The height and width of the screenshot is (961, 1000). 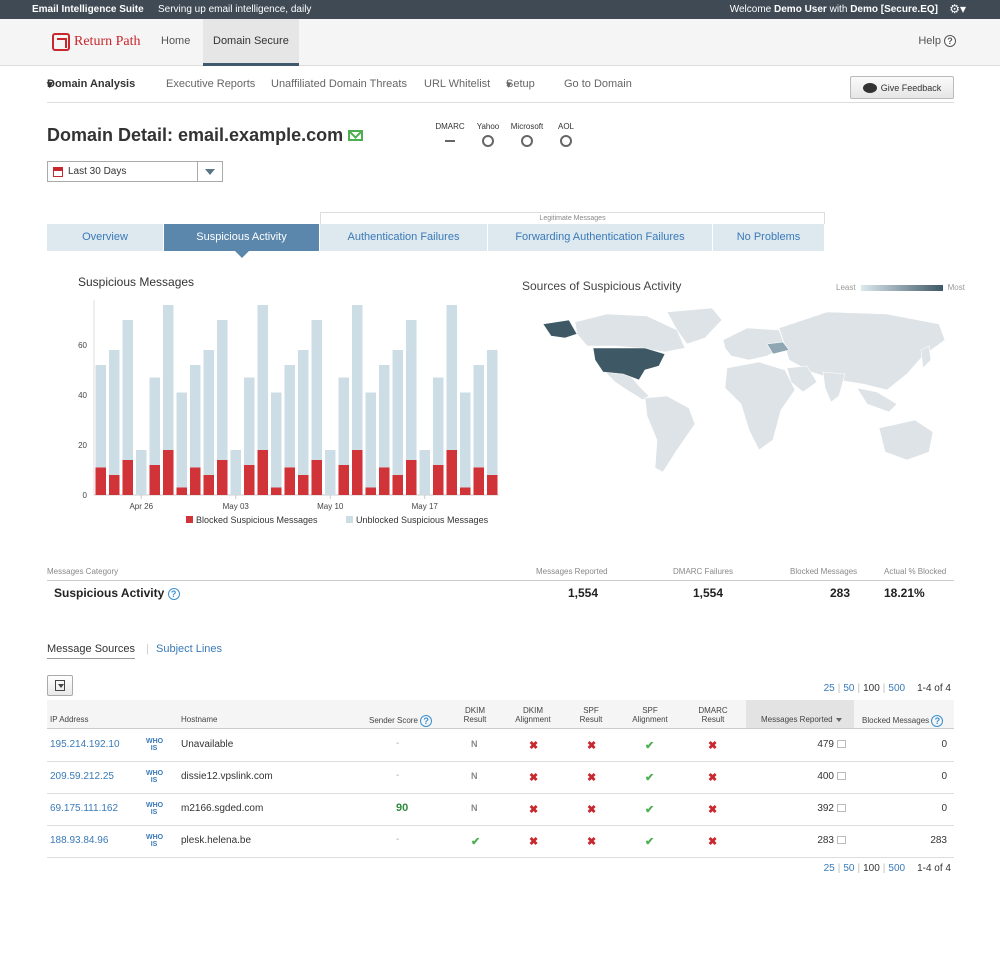 I want to click on col-dkim-result: DKIM Result, so click(x=475, y=715).